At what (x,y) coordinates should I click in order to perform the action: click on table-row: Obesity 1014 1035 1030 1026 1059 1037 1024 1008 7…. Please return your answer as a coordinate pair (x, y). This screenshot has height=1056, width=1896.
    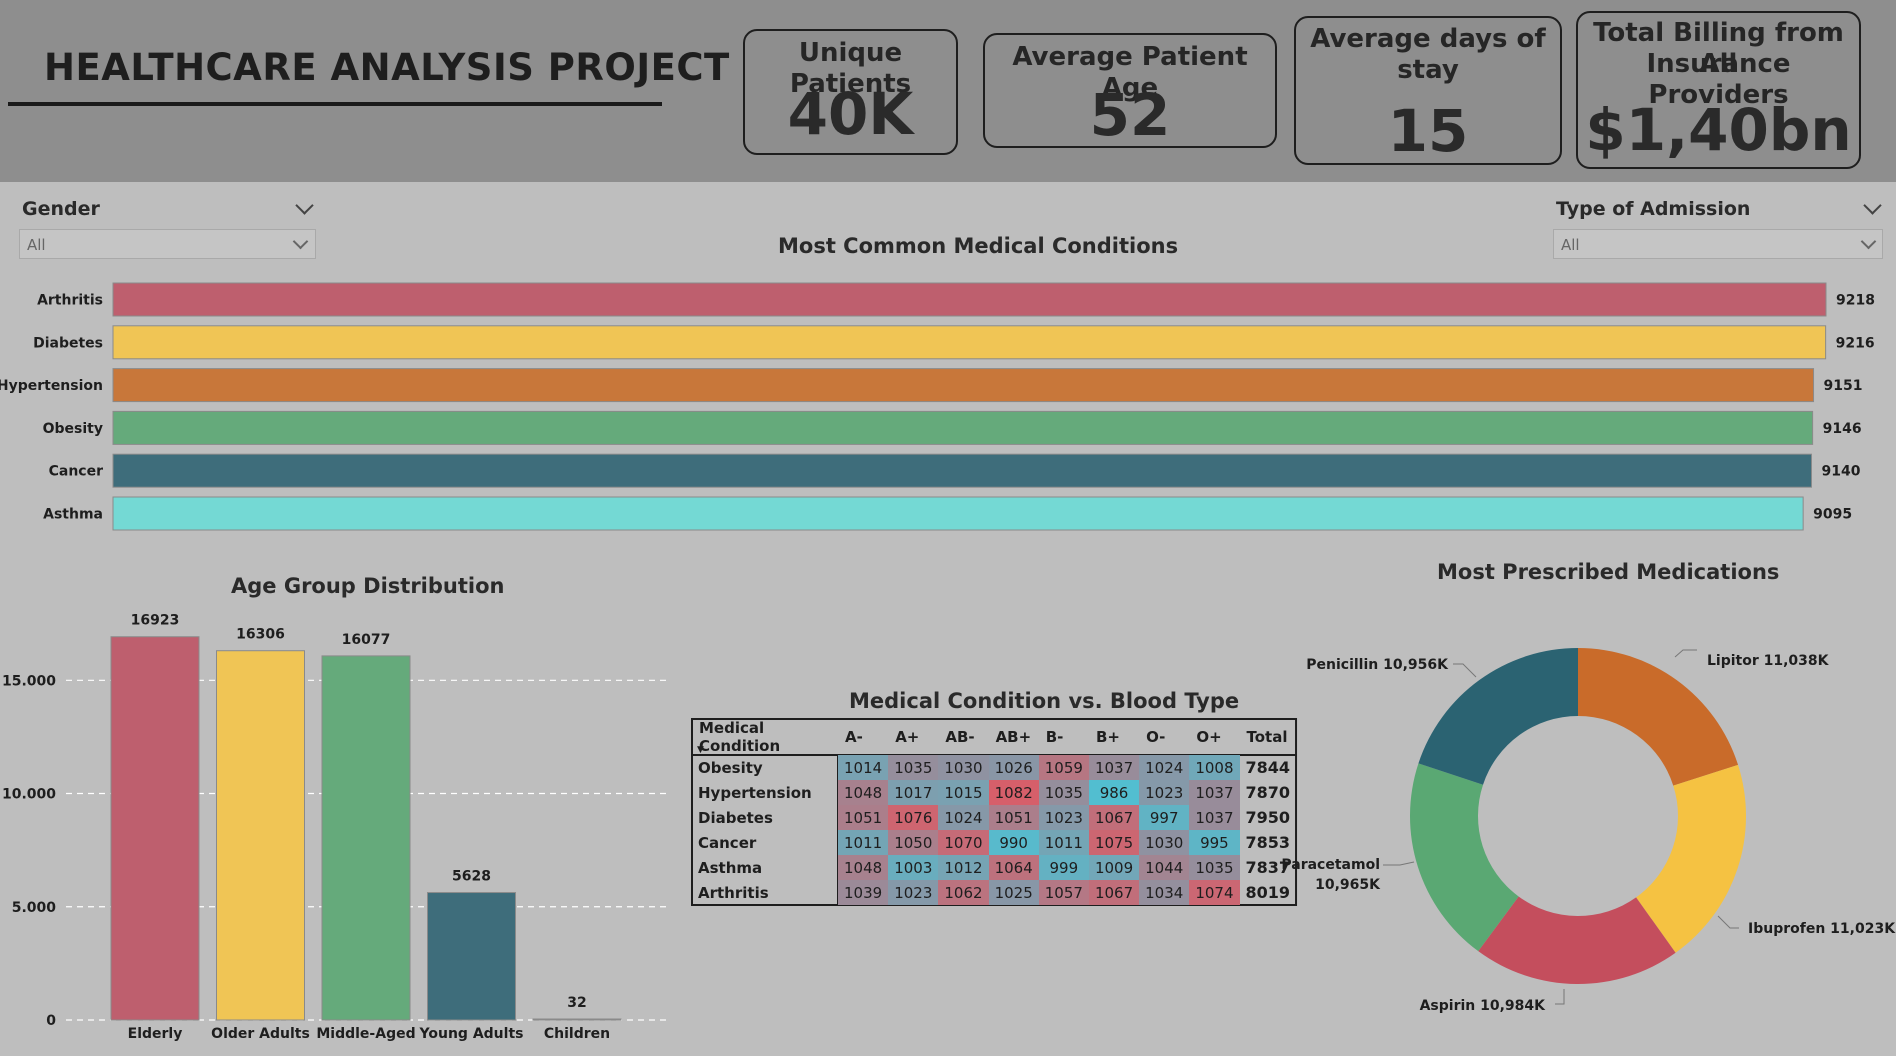
    Looking at the image, I should click on (994, 767).